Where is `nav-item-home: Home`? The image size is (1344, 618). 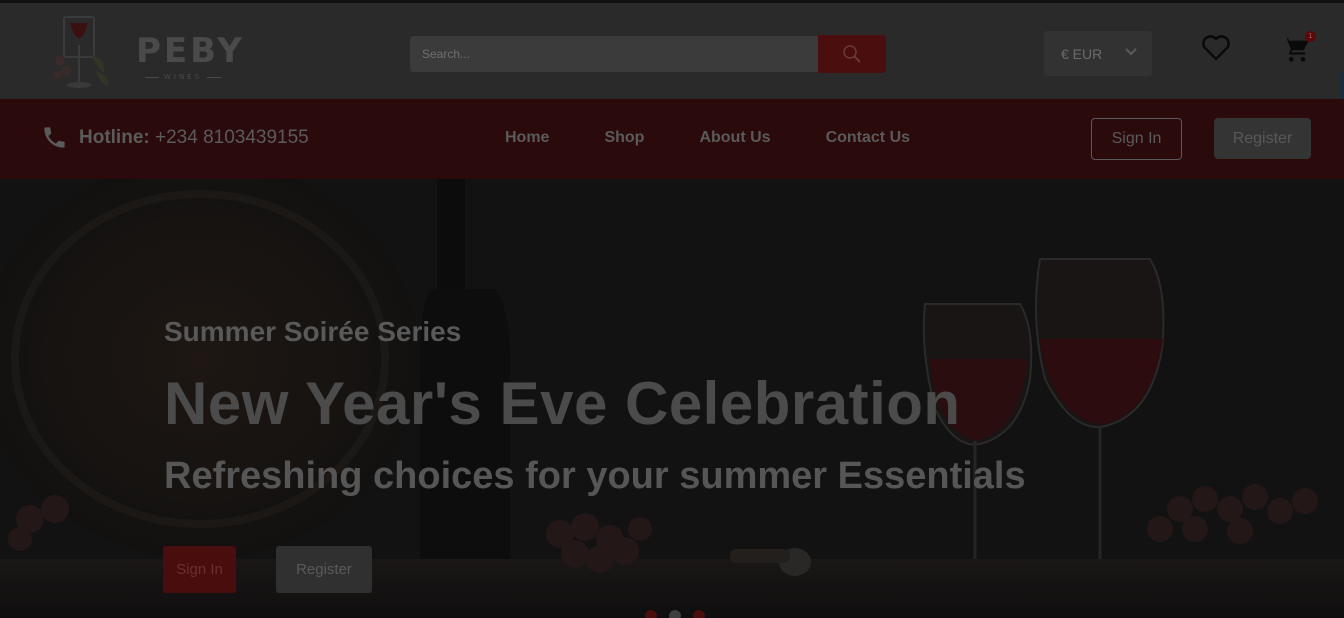
nav-item-home: Home is located at coordinates (527, 138).